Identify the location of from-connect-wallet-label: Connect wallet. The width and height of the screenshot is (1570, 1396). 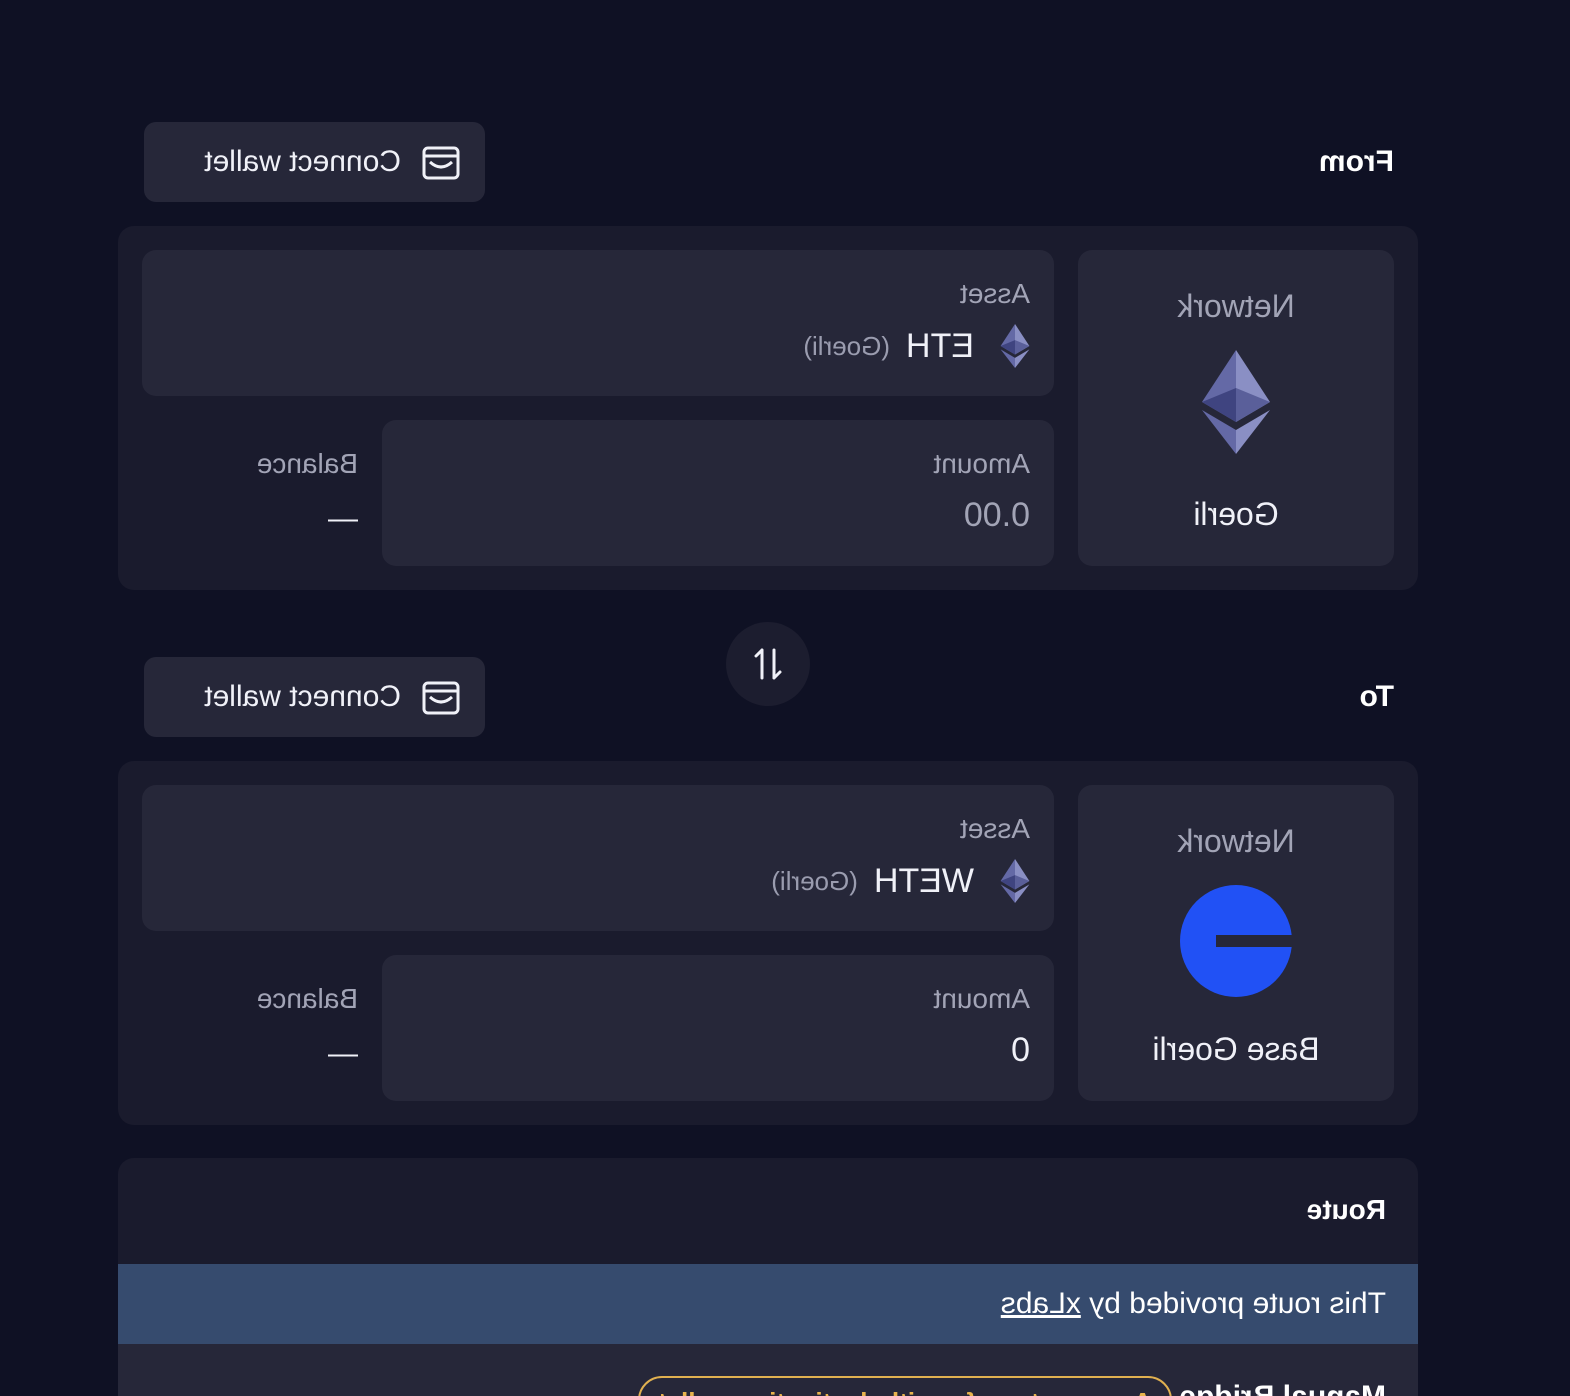
(302, 161).